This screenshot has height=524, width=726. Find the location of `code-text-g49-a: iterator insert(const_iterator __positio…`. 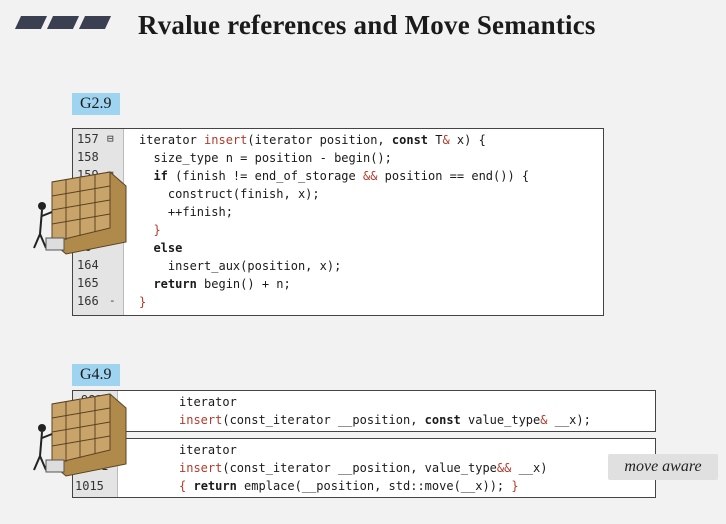

code-text-g49-a: iterator insert(const_iterator __positio… is located at coordinates (385, 411).